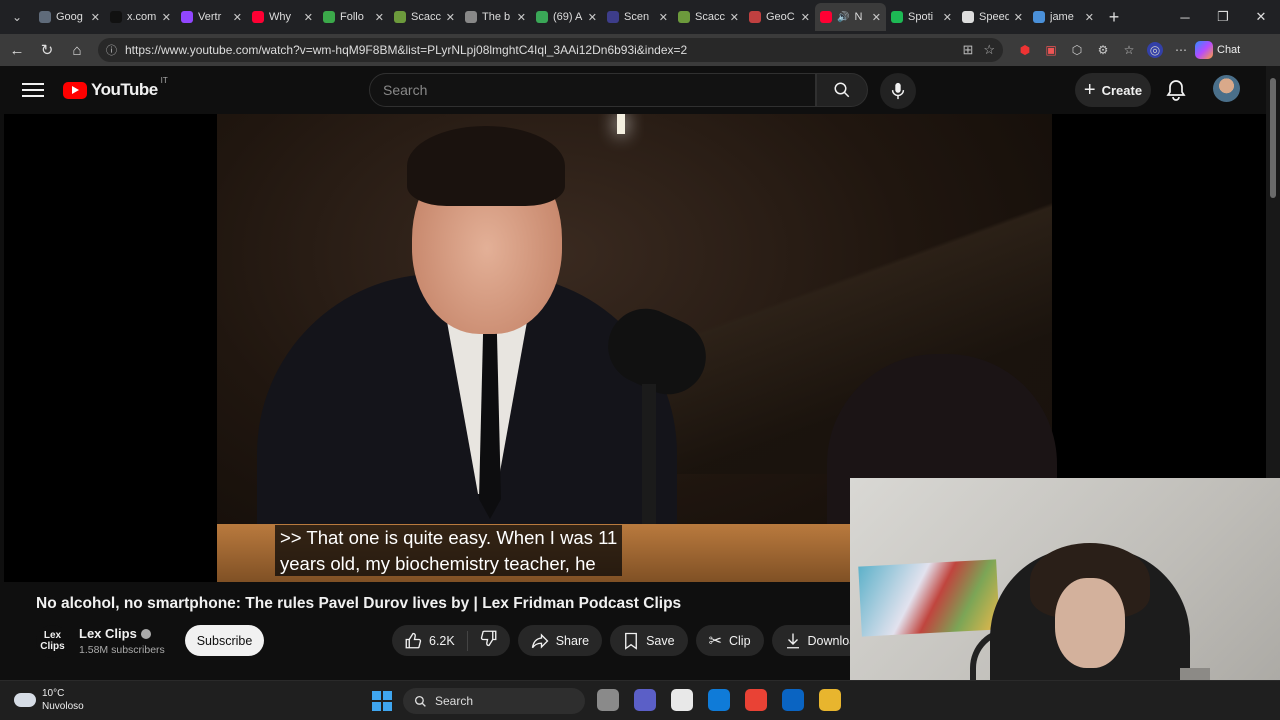  I want to click on youtube-header: YouTube IT Search + Create, so click(633, 90).